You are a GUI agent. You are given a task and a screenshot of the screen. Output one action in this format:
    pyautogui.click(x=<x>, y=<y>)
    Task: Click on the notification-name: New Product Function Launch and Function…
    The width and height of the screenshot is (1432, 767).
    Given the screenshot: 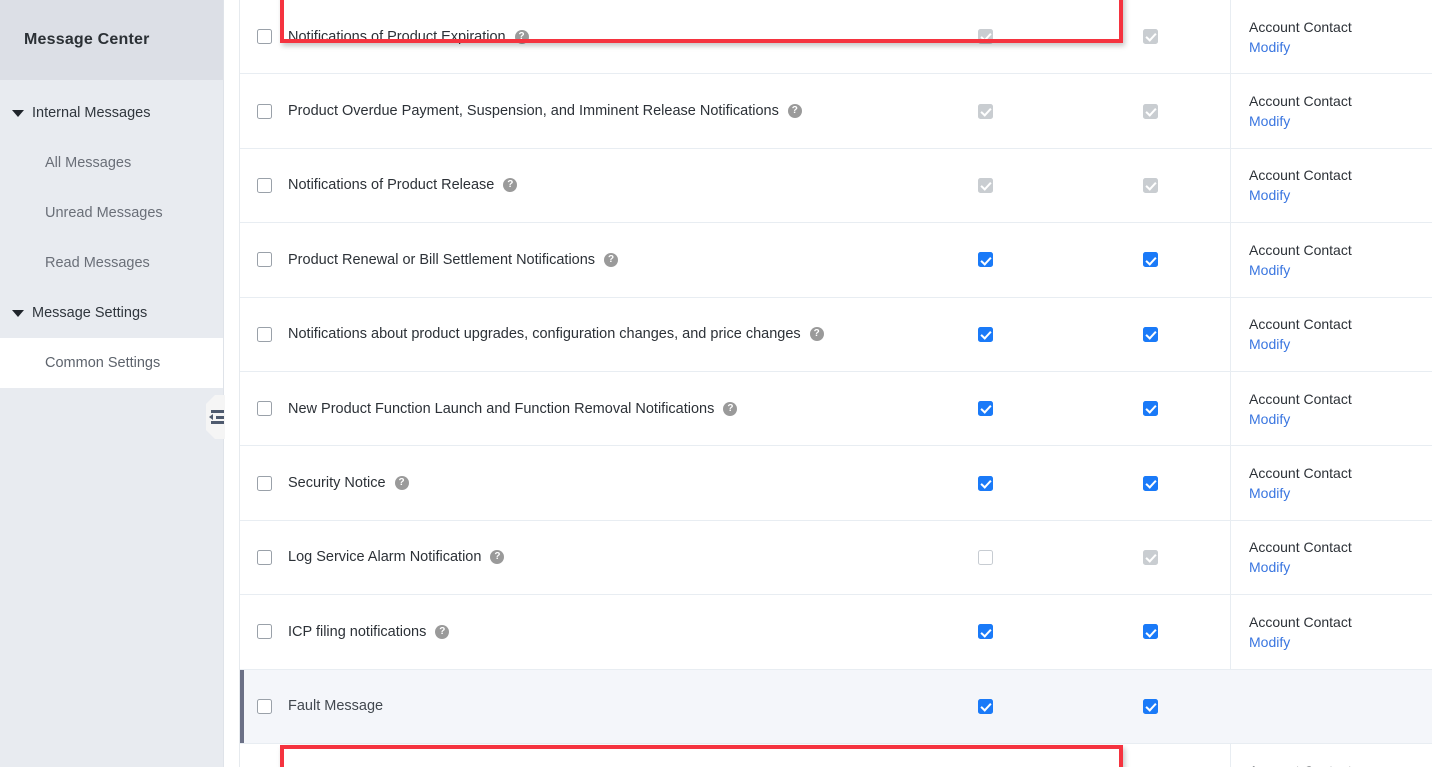 What is the action you would take?
    pyautogui.click(x=501, y=408)
    